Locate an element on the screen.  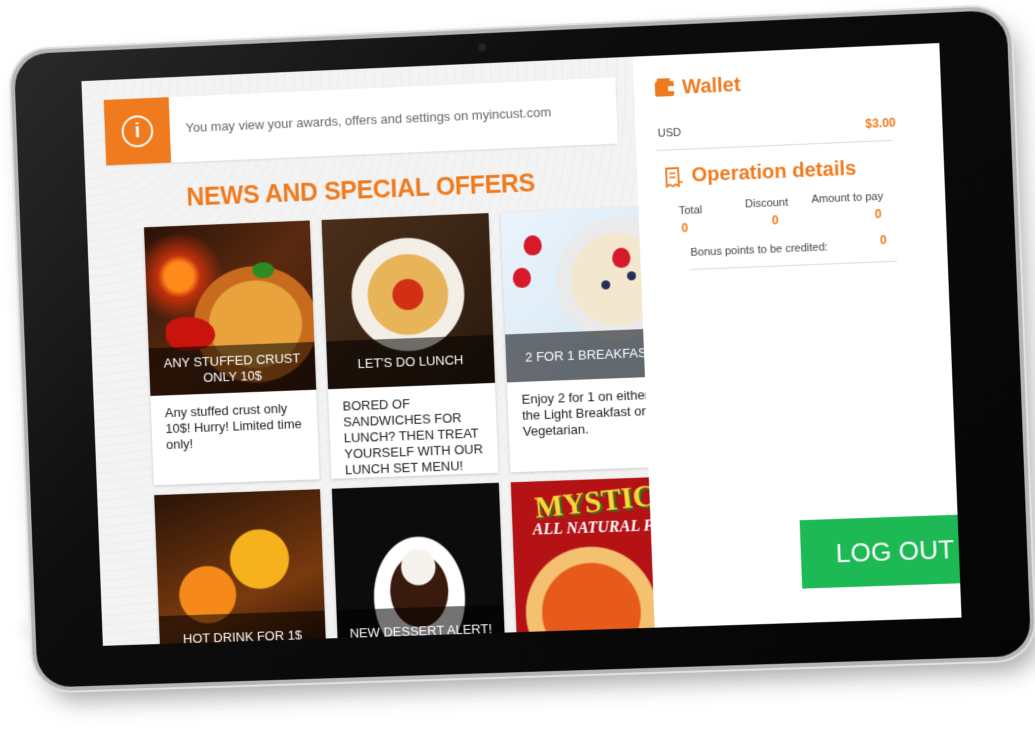
amount-to-pay-label: Amount to pay is located at coordinates (847, 198).